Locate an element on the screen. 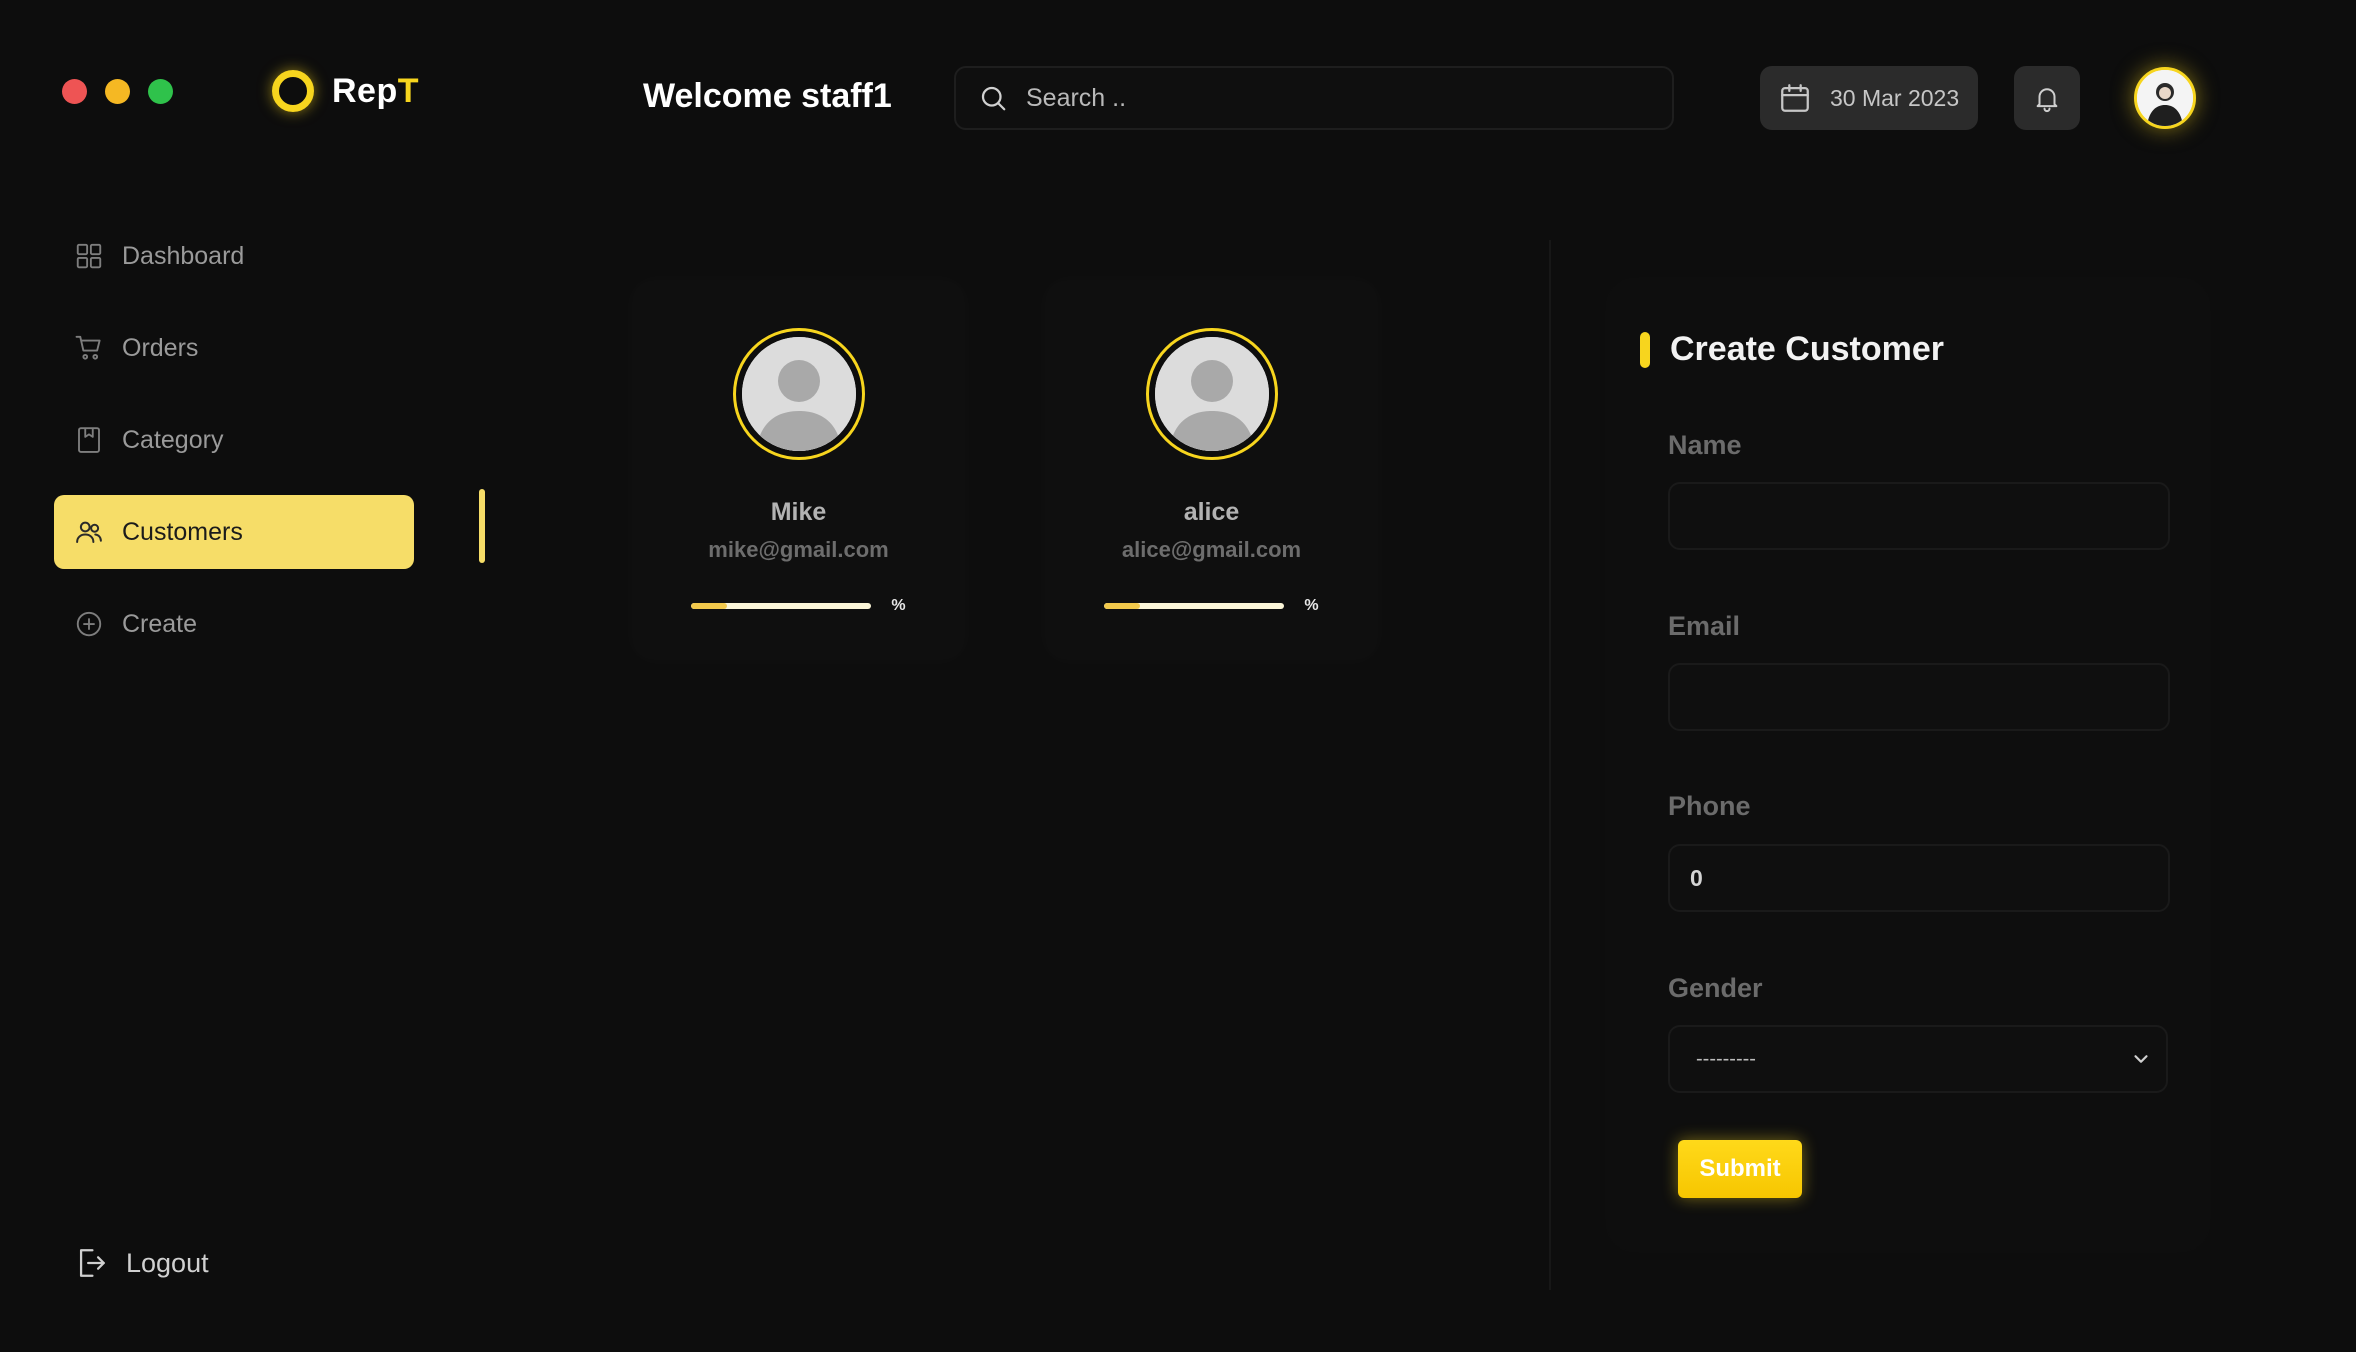  sidebar-item-dashboard: Dashboard is located at coordinates (234, 256).